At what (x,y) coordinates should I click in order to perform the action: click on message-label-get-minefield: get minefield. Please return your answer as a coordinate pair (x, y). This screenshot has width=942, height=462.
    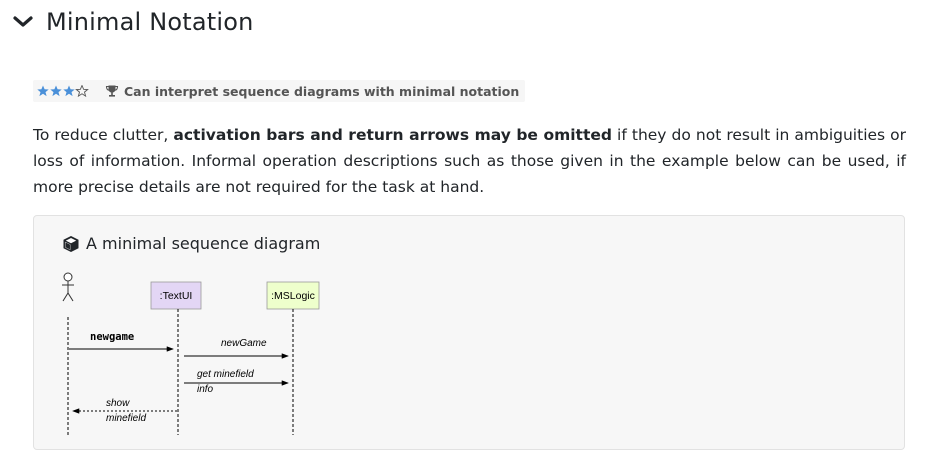
    Looking at the image, I should click on (225, 374).